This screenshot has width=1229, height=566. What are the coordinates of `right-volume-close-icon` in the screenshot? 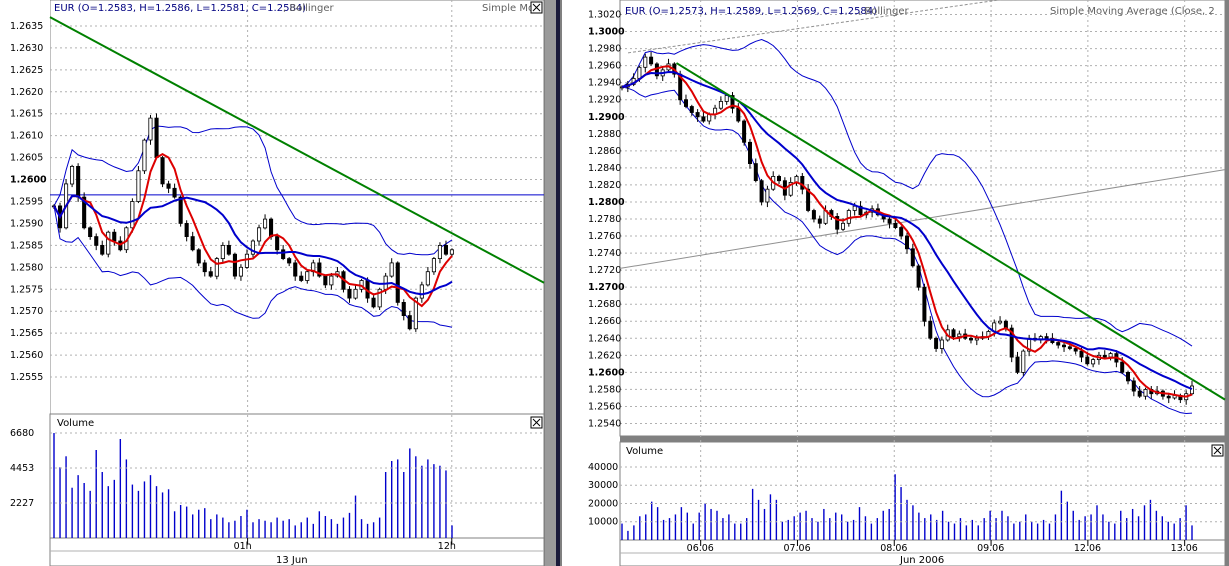 It's located at (1217, 450).